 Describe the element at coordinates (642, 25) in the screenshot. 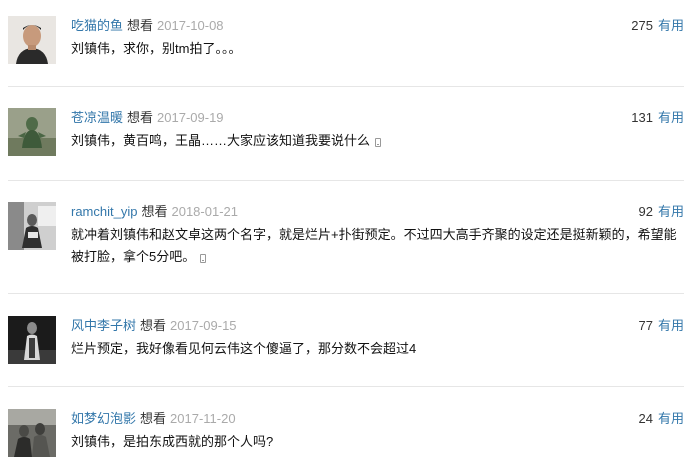

I see `vote-count: 275` at that location.